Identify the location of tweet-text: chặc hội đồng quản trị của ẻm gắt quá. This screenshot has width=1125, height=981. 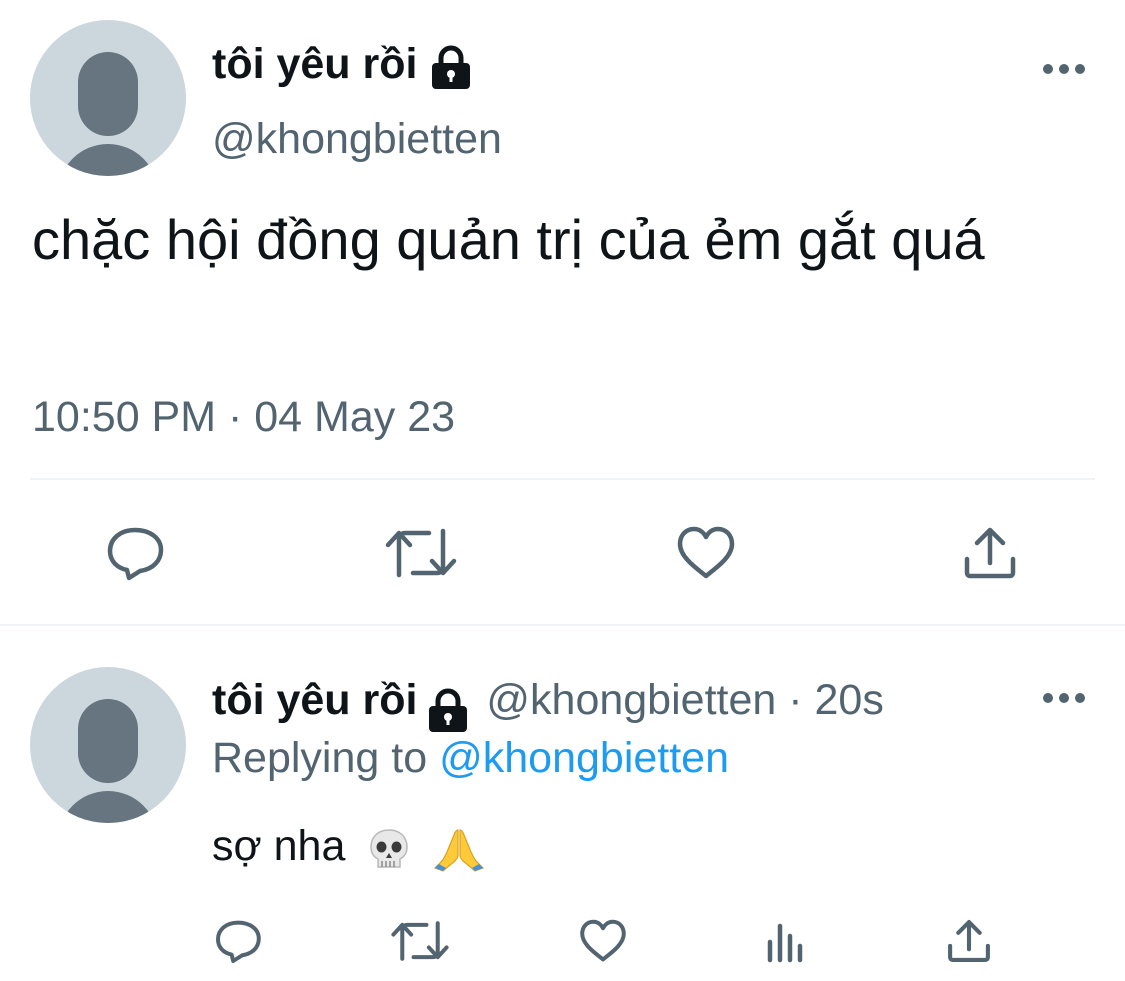
(508, 239).